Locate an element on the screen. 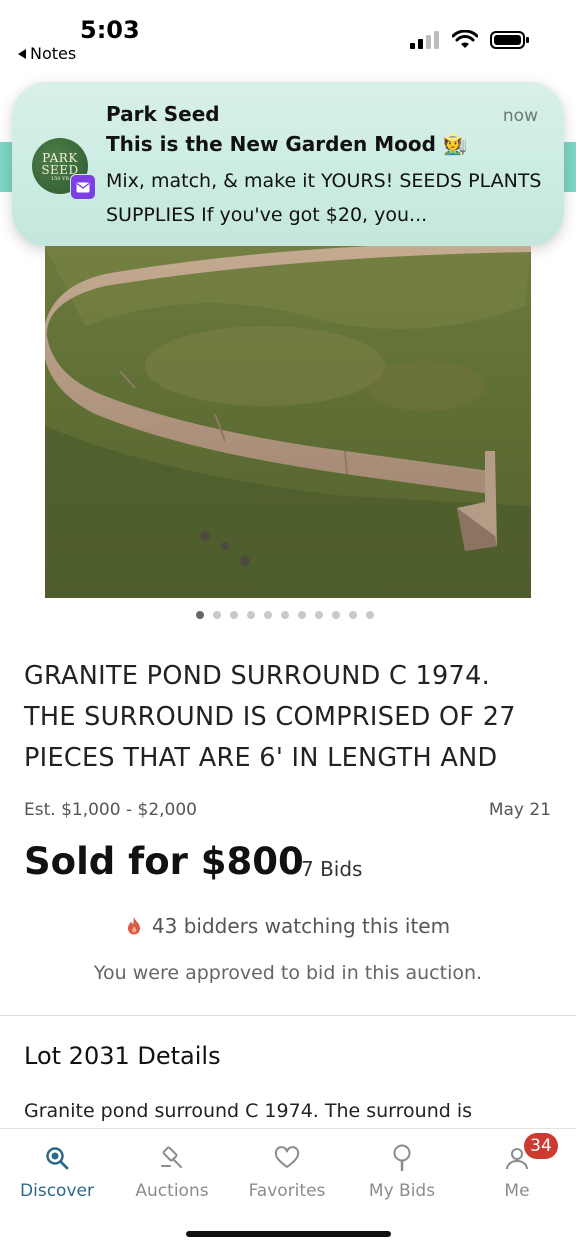 The image size is (576, 1250). details-heading: Lot 2031 Details is located at coordinates (122, 1056).